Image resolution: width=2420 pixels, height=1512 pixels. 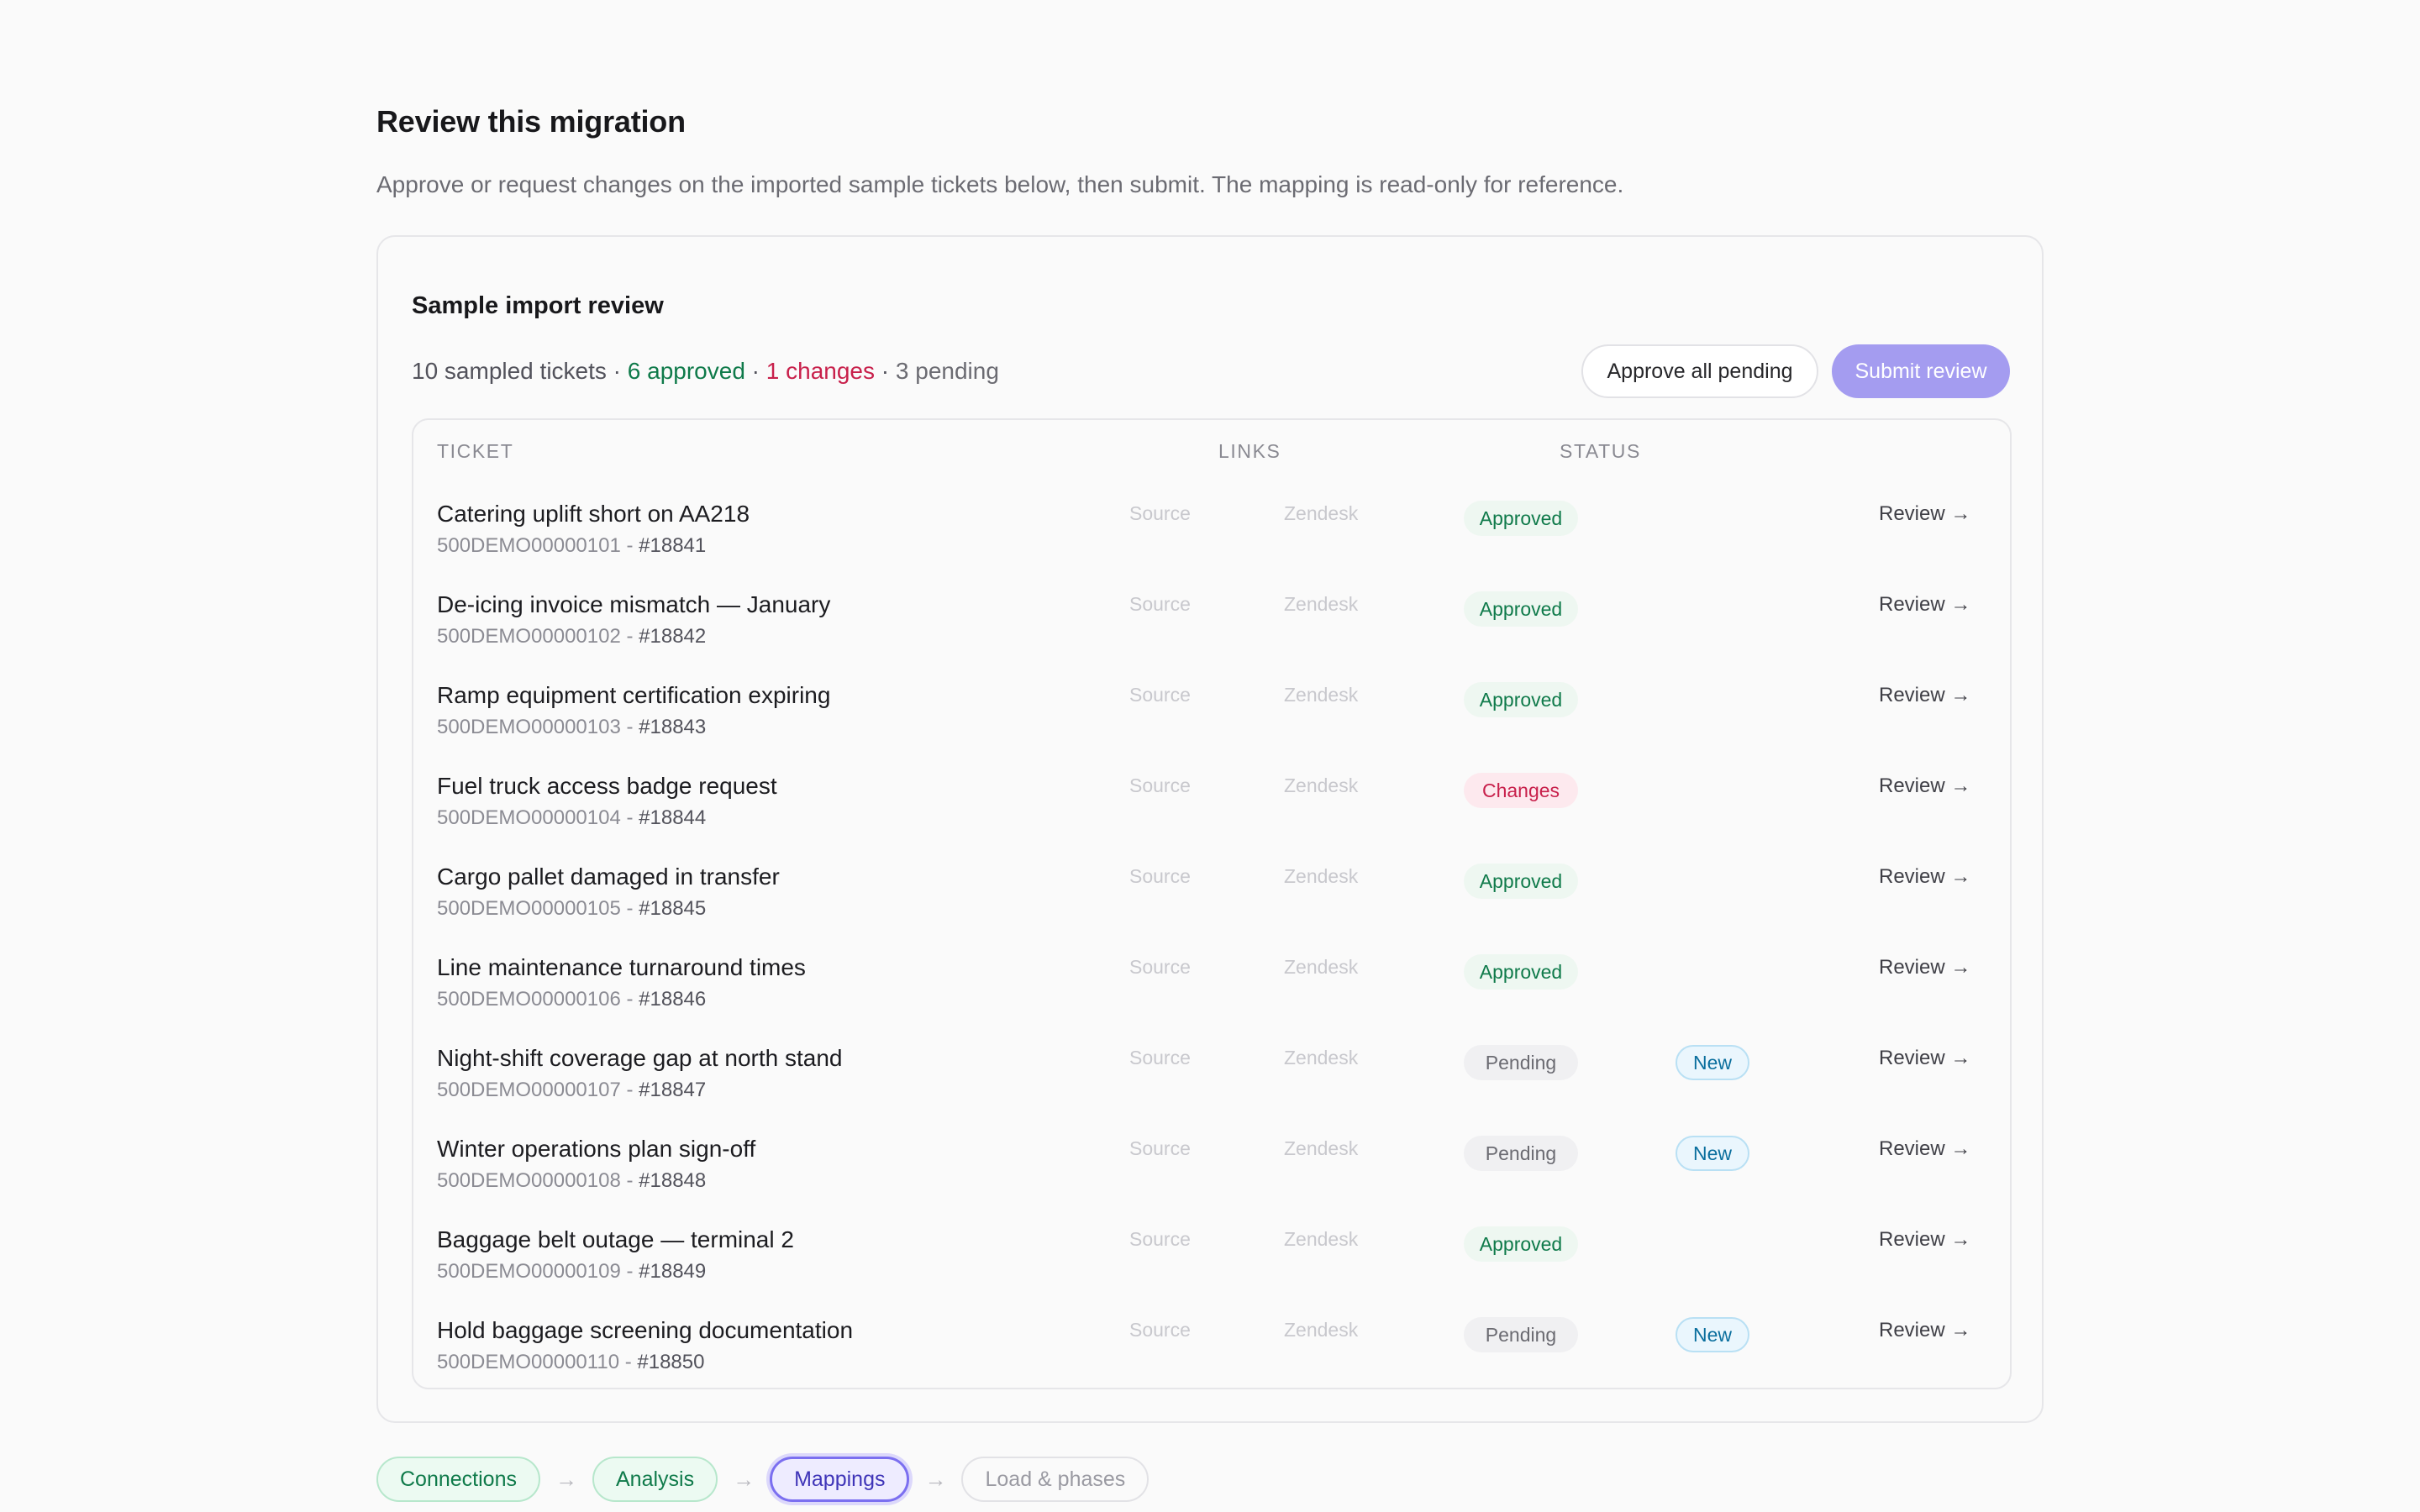 I want to click on ticket-reference: 500DEMO00000109 - #18849, so click(x=571, y=1272).